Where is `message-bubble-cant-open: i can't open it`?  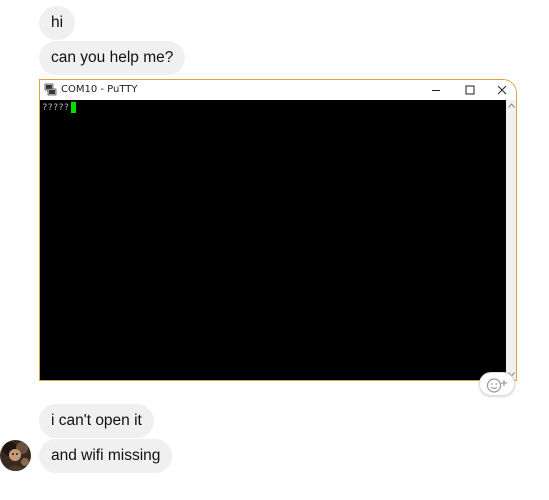 message-bubble-cant-open: i can't open it is located at coordinates (96, 421).